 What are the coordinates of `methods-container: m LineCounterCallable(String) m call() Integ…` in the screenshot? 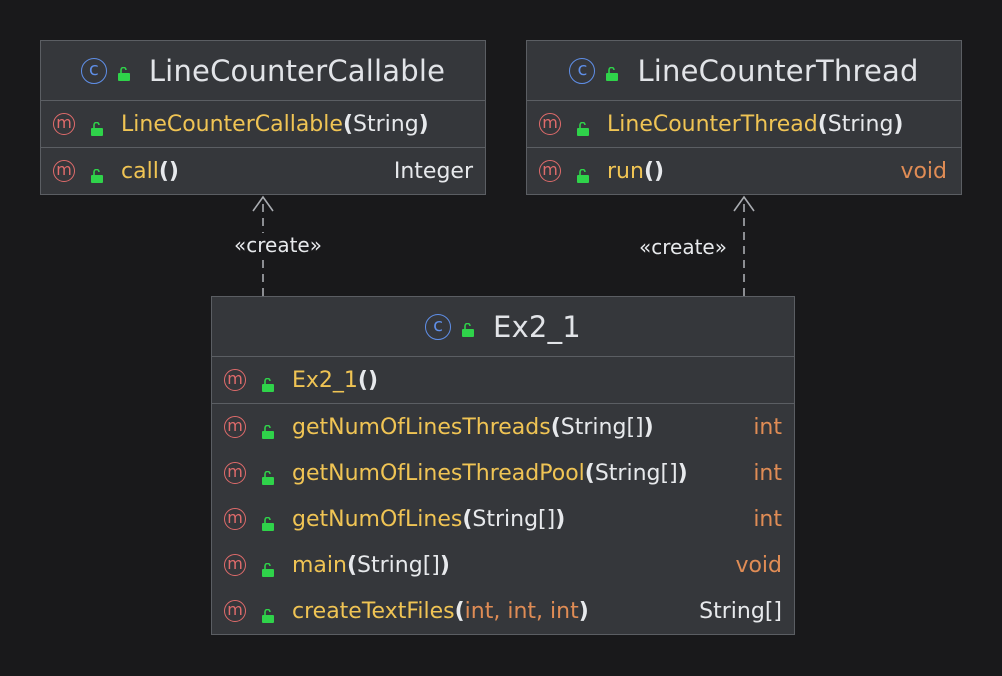 It's located at (263, 147).